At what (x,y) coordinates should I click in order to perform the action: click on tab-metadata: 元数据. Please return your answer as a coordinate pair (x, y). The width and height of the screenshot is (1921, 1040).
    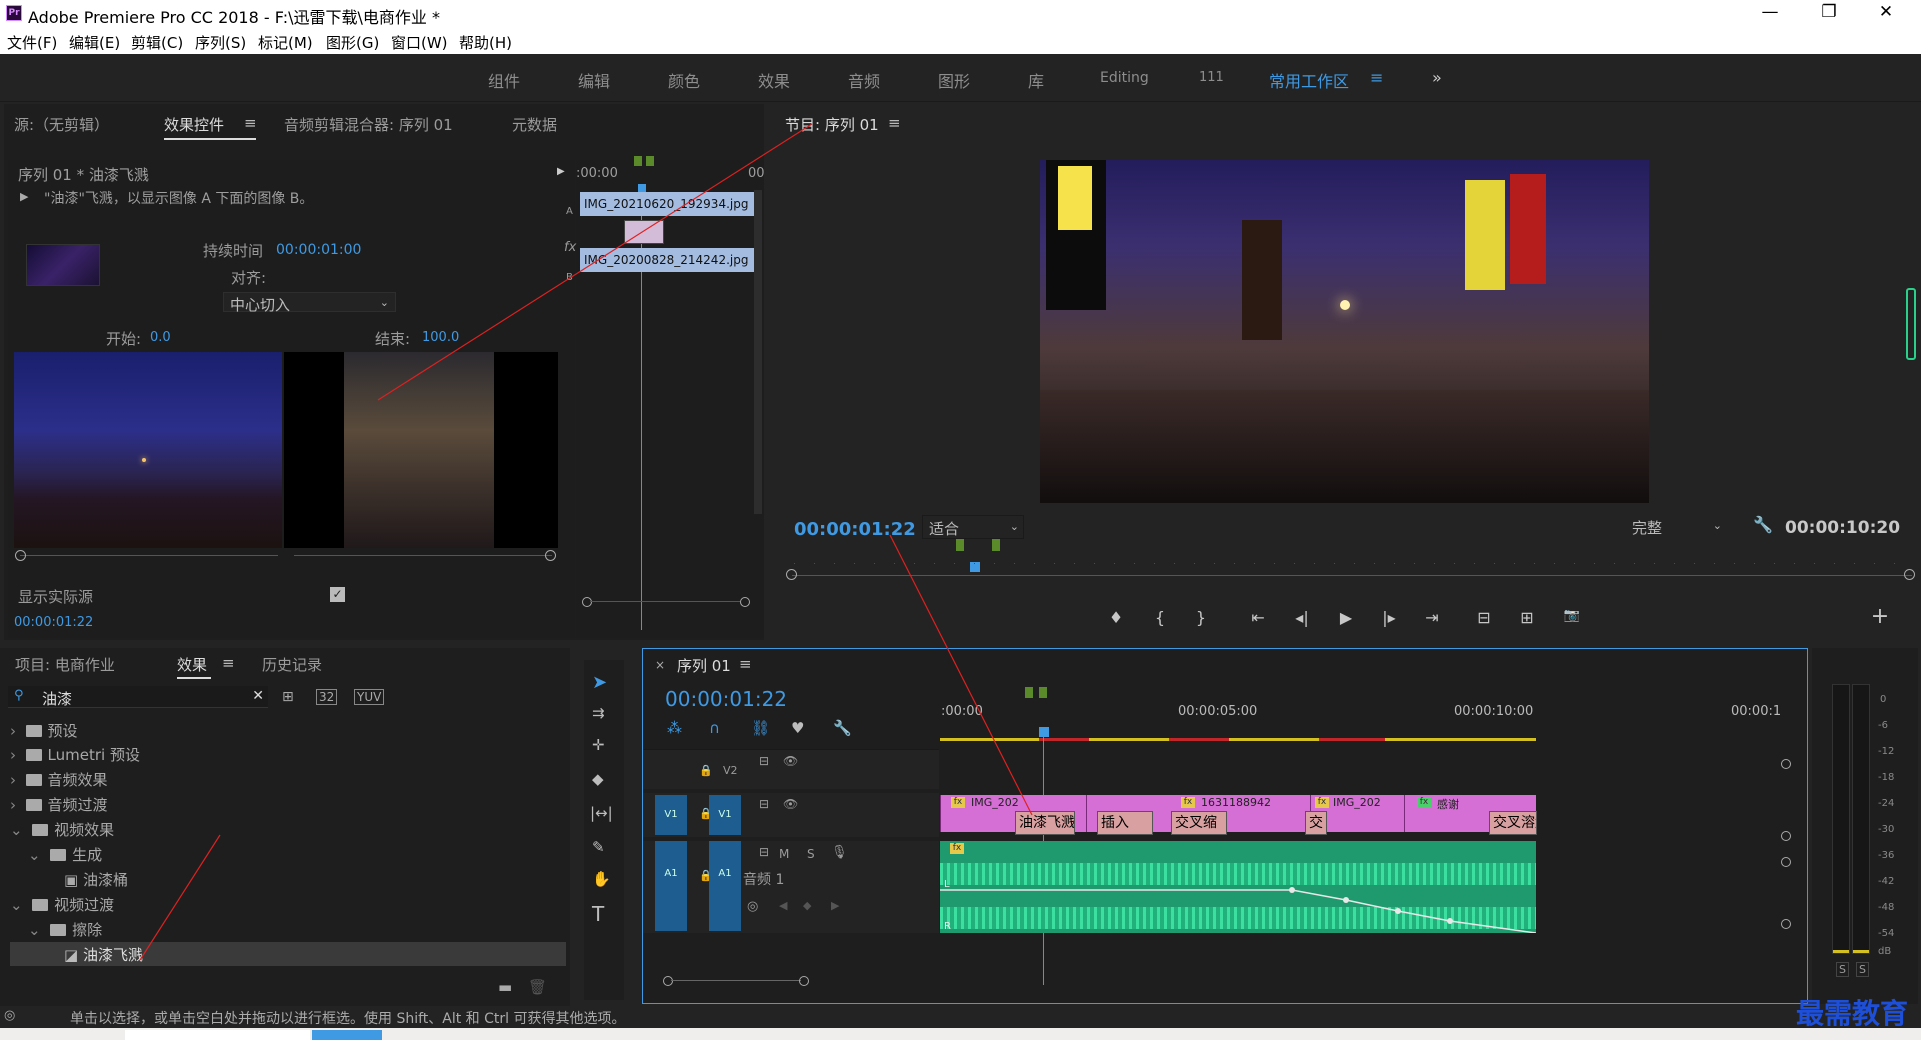
    Looking at the image, I should click on (534, 124).